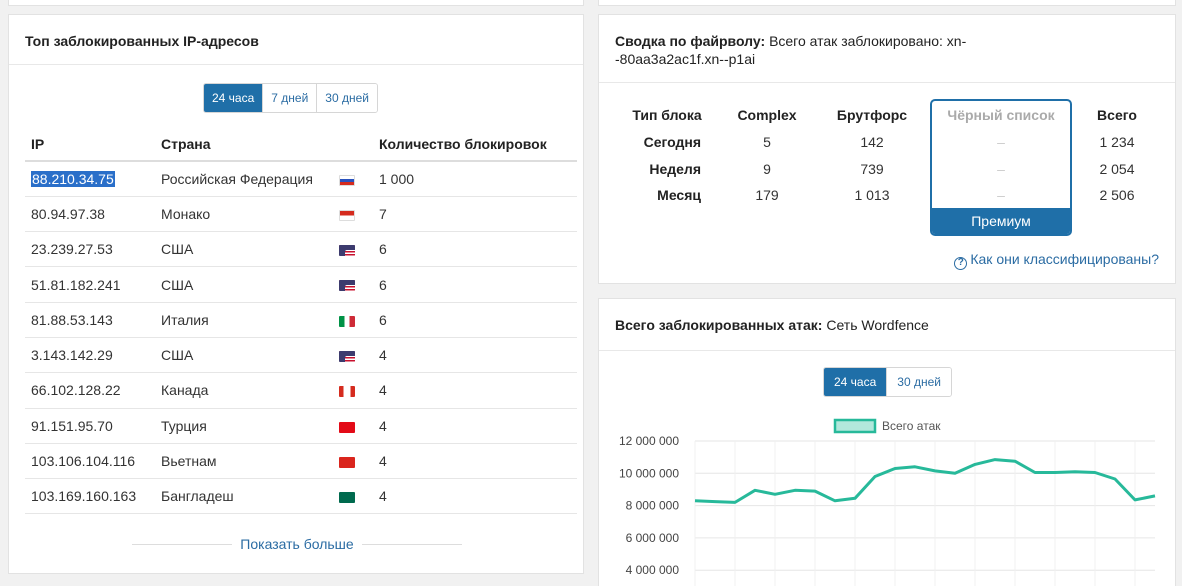  What do you see at coordinates (347, 427) in the screenshot?
I see `flag-tr-icon` at bounding box center [347, 427].